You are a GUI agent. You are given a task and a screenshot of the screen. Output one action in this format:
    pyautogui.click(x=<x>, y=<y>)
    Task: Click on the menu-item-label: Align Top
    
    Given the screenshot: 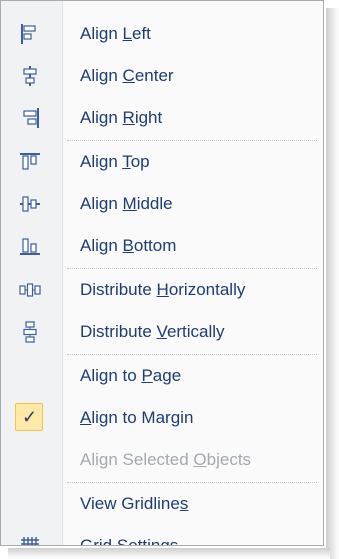 What is the action you would take?
    pyautogui.click(x=115, y=161)
    